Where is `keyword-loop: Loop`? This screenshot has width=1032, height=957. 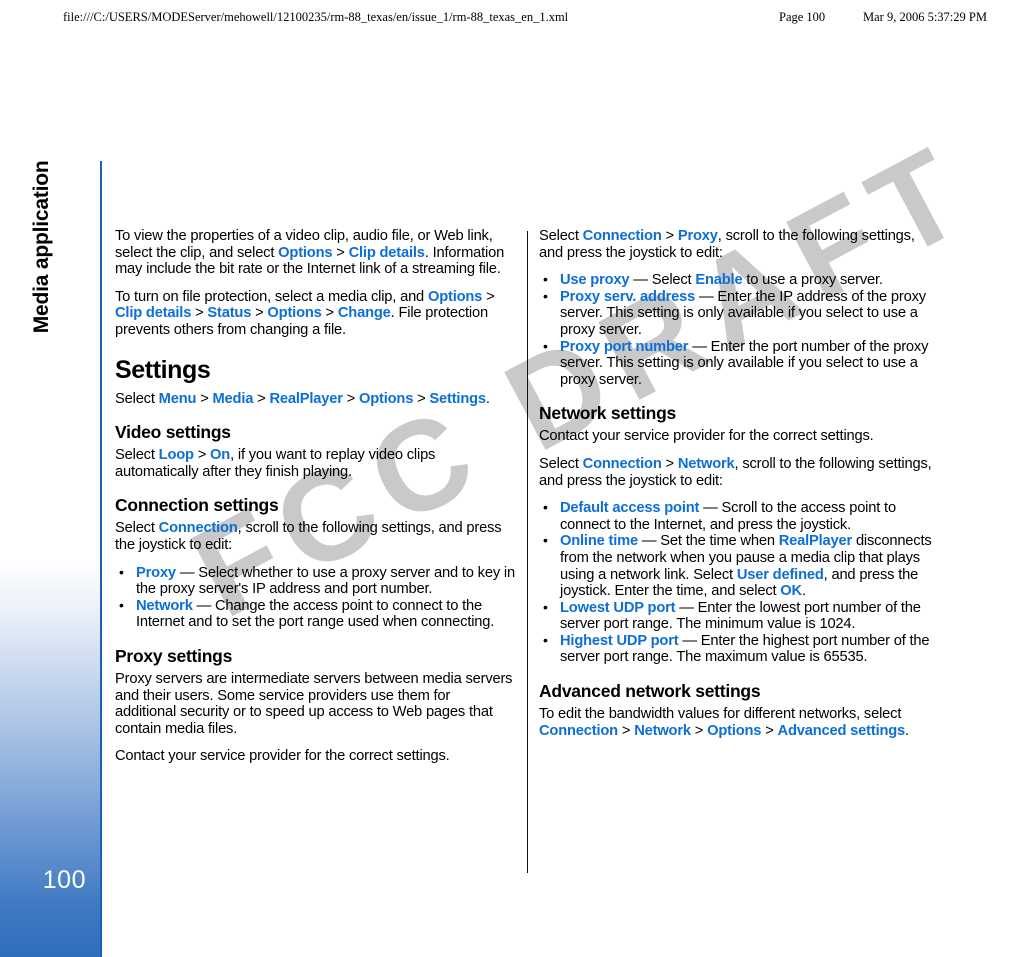
keyword-loop: Loop is located at coordinates (176, 455).